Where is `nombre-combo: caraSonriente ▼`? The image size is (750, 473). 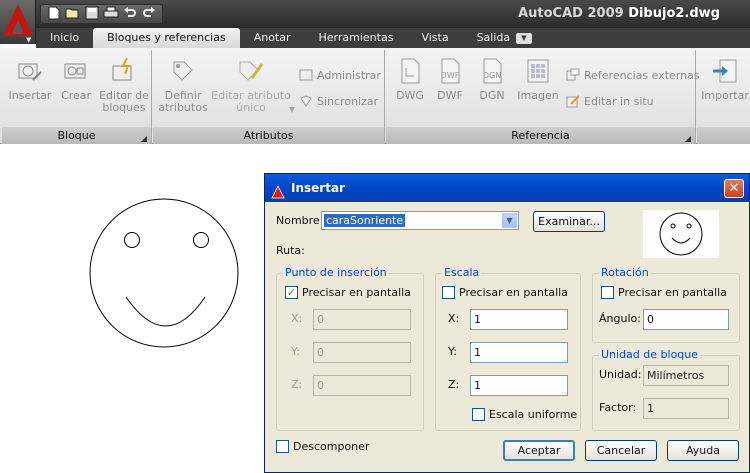 nombre-combo: caraSonriente ▼ is located at coordinates (420, 220).